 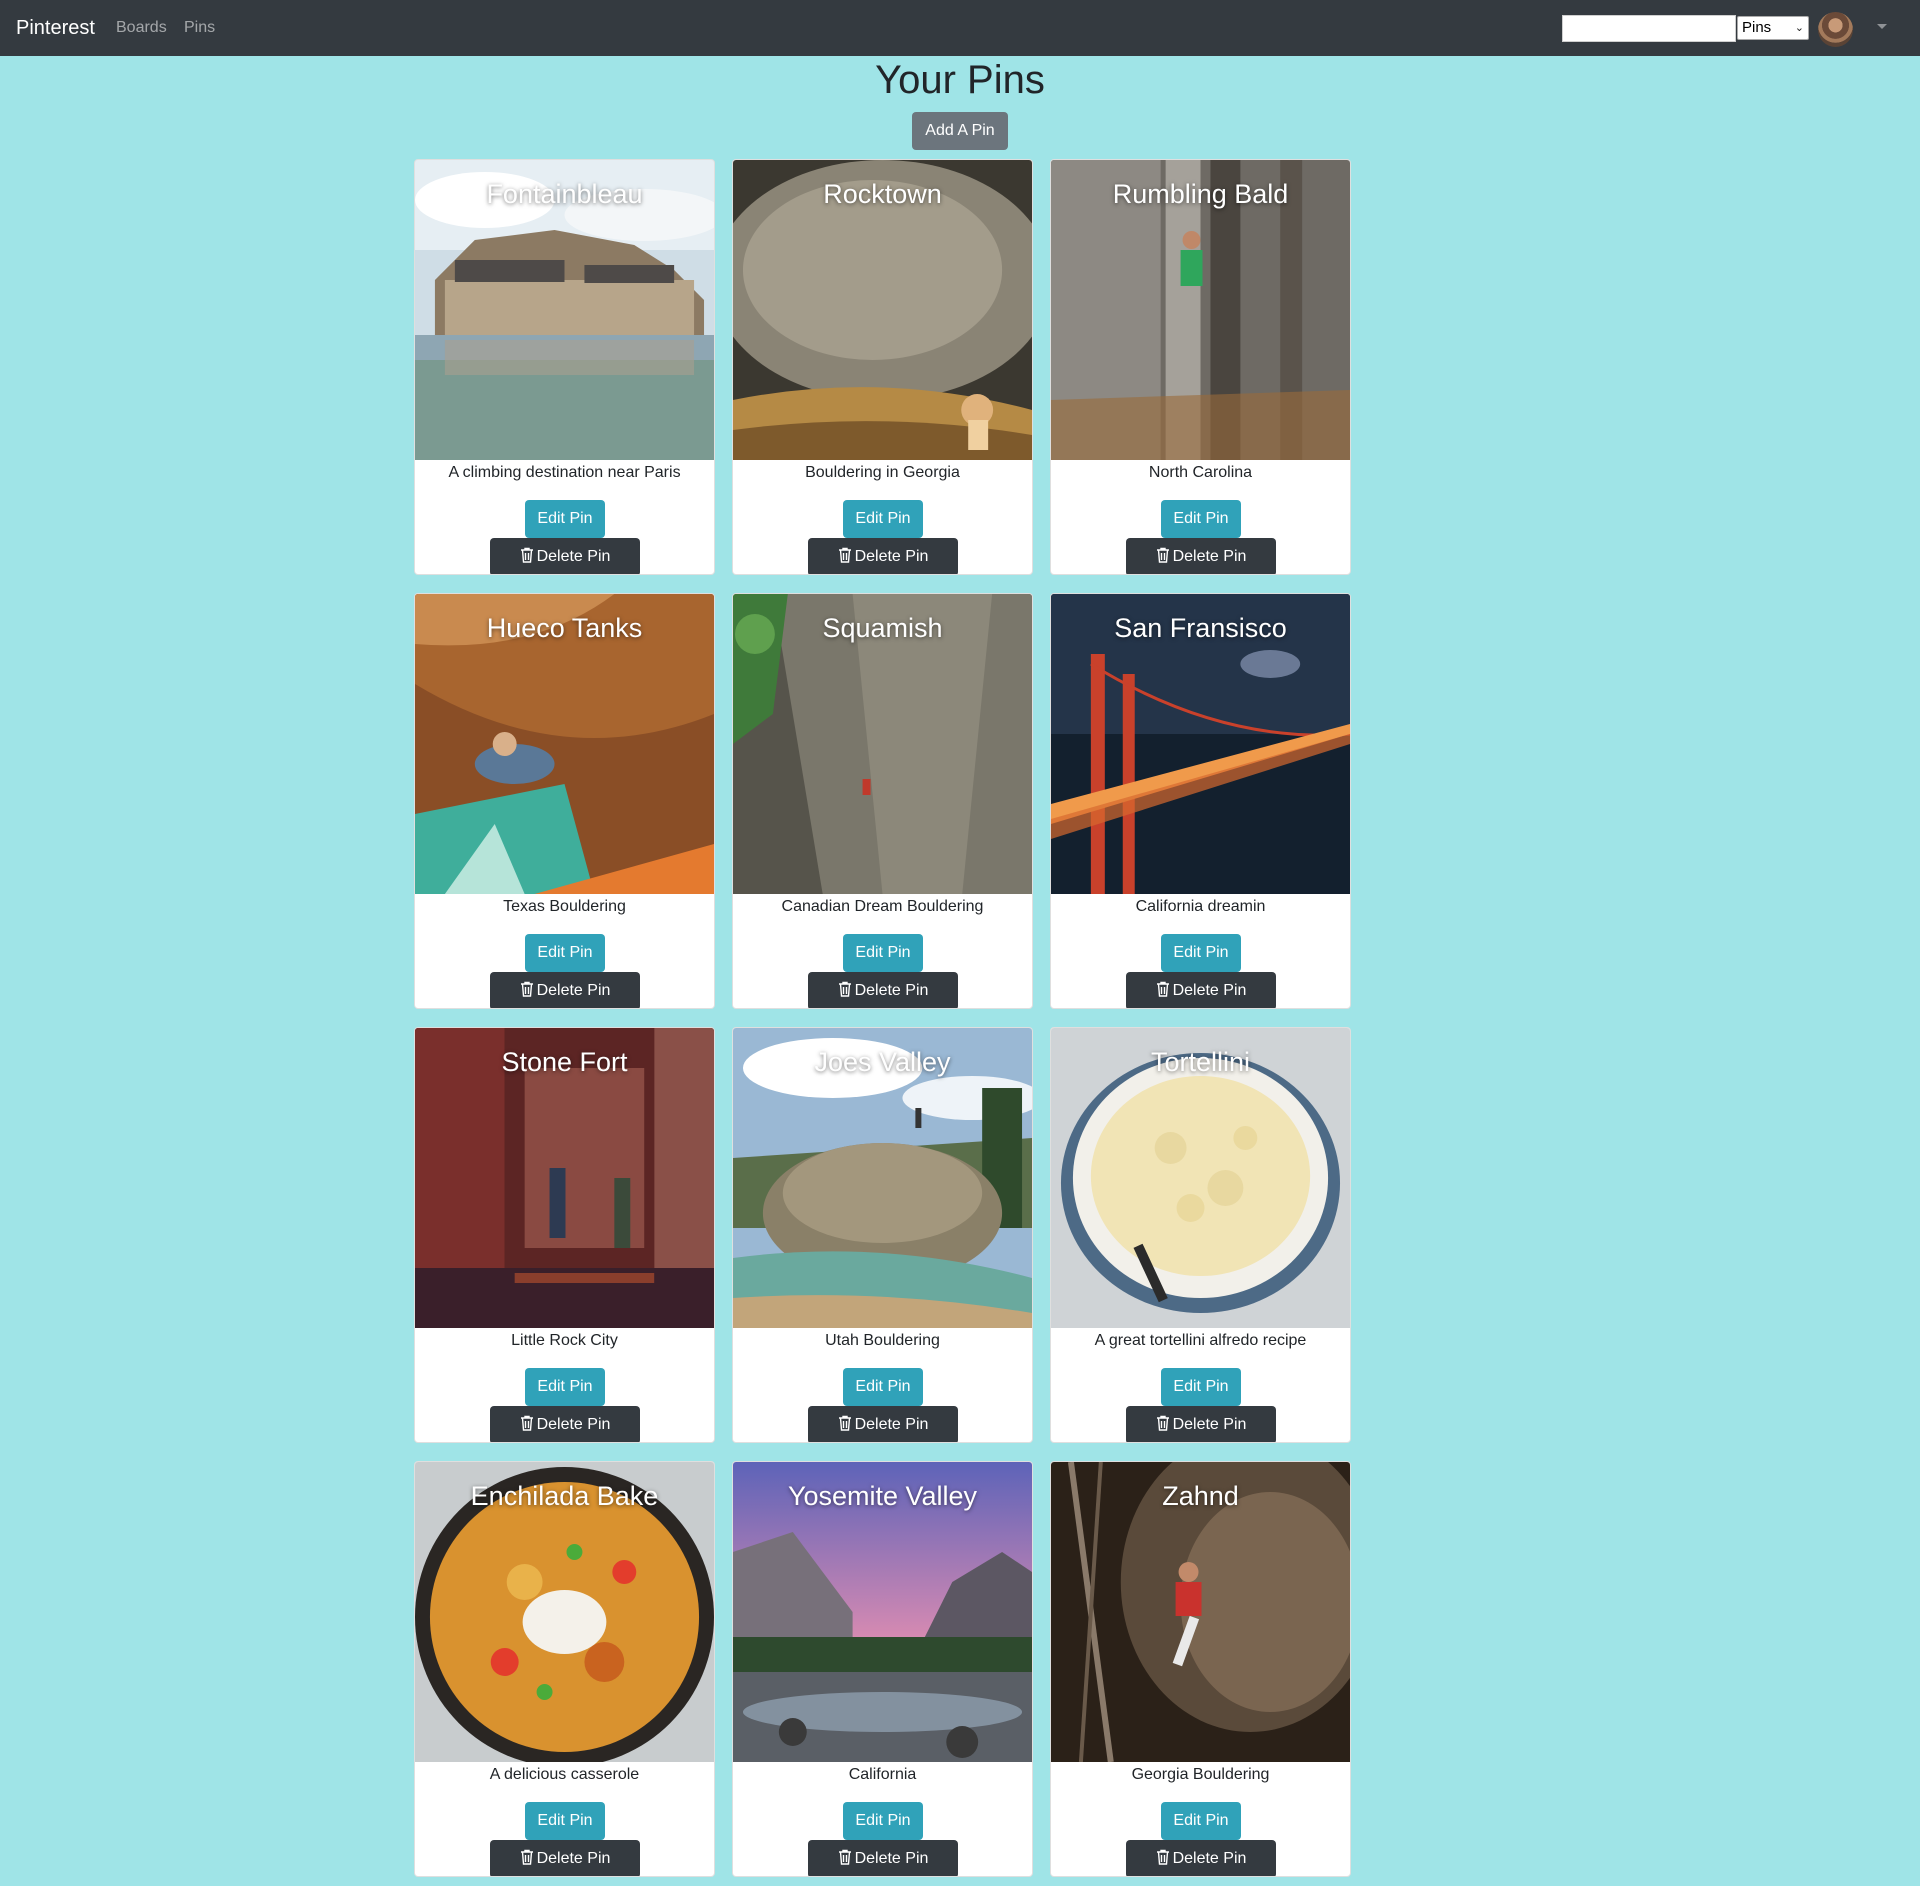 What do you see at coordinates (882, 1340) in the screenshot?
I see `pin-description: Utah Bouldering` at bounding box center [882, 1340].